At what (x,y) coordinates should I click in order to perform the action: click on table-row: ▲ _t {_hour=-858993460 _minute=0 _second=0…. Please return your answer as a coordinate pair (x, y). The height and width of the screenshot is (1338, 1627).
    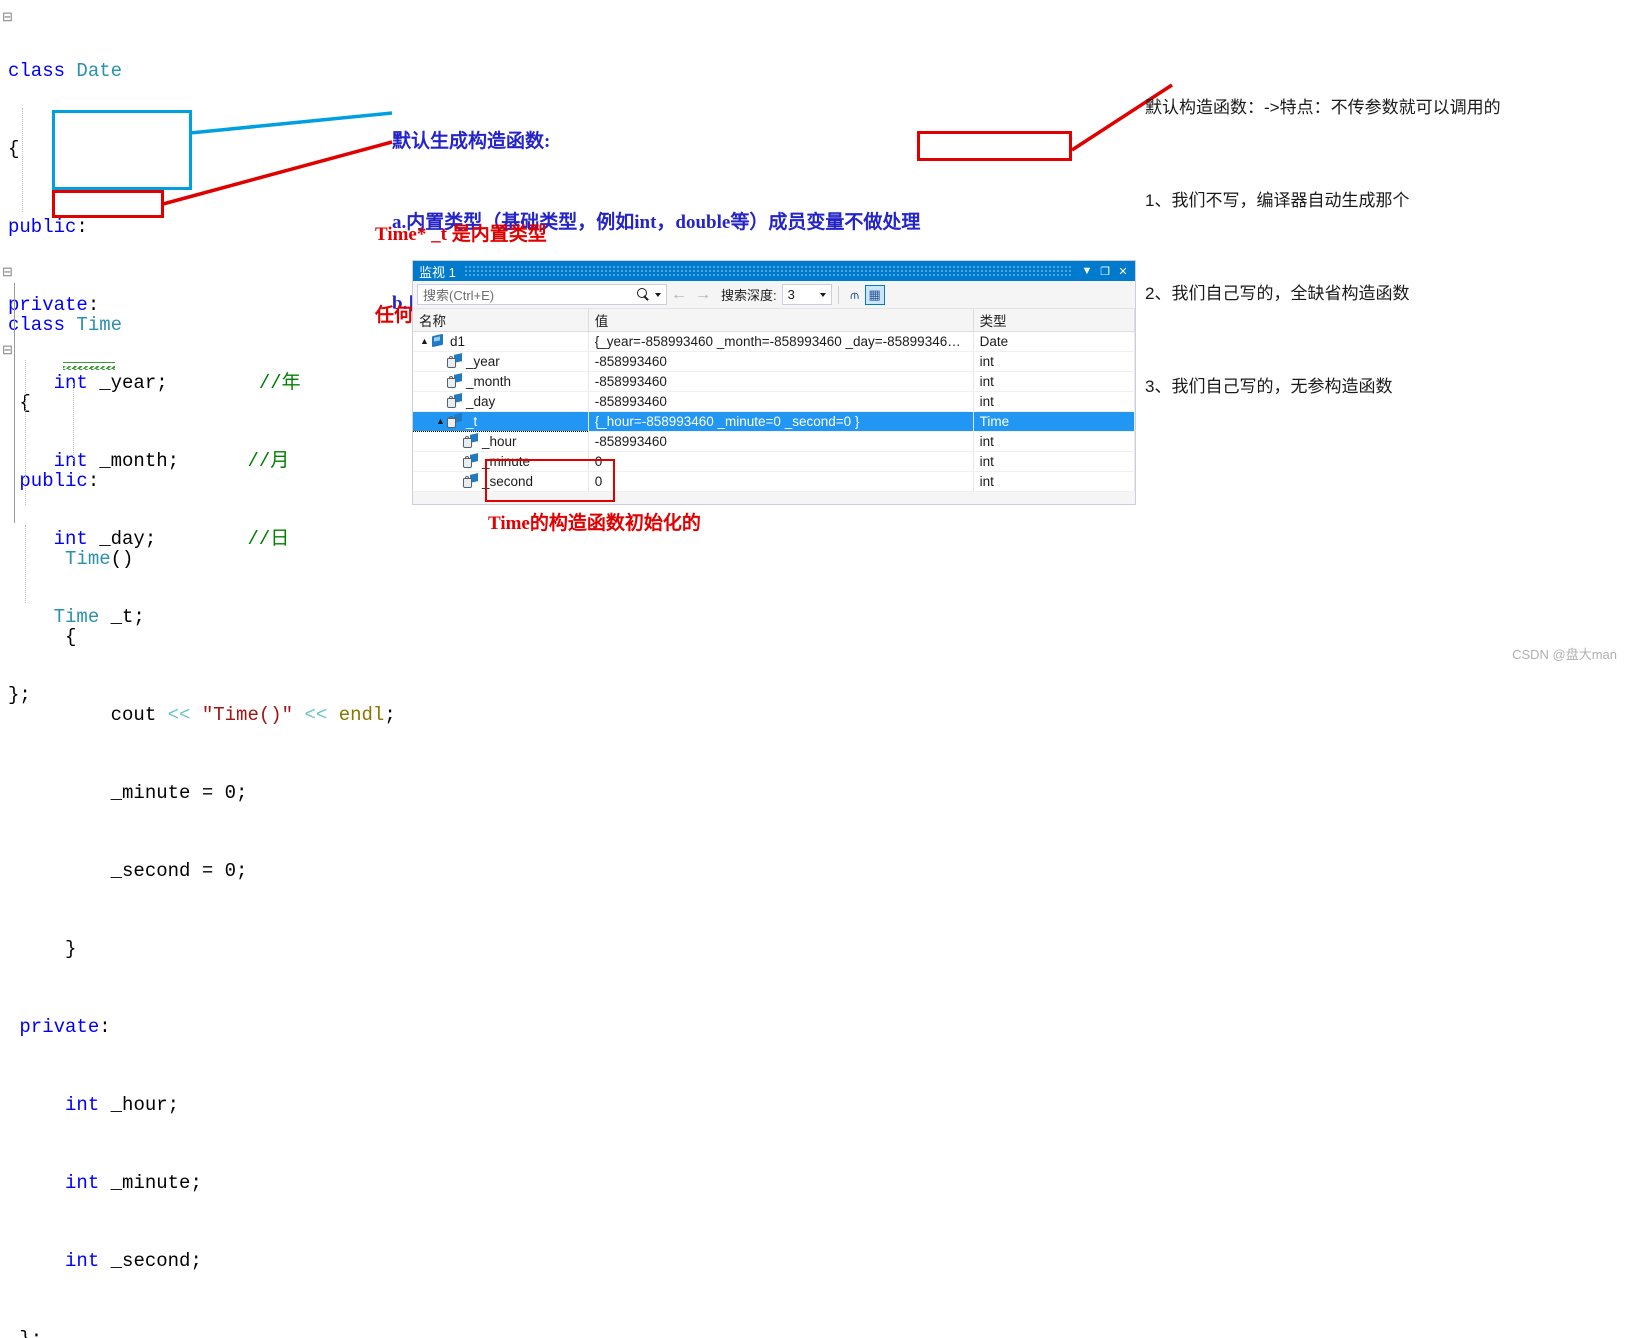
    Looking at the image, I should click on (774, 421).